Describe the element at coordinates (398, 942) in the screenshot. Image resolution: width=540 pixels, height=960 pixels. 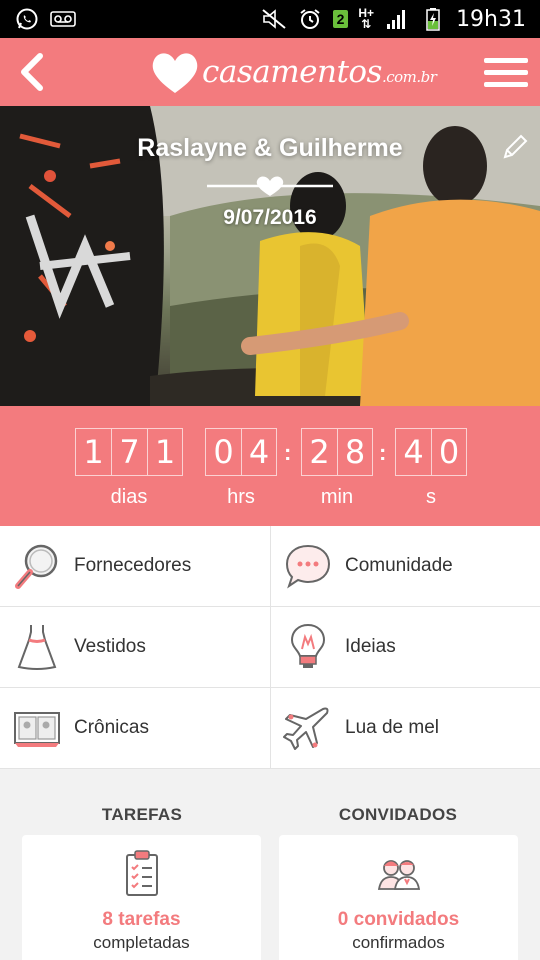
I see `guests-subtext: confirmados` at that location.